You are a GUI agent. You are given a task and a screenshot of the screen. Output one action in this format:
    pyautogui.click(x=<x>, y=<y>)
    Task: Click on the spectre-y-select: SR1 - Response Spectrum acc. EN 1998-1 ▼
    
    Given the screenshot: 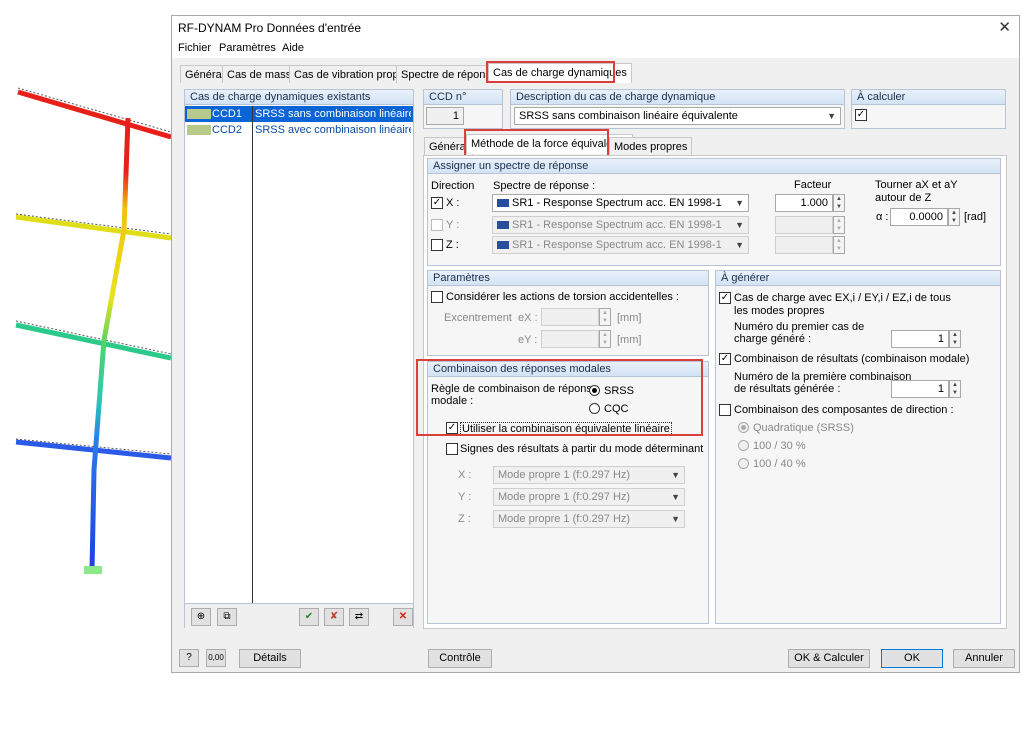 What is the action you would take?
    pyautogui.click(x=620, y=225)
    